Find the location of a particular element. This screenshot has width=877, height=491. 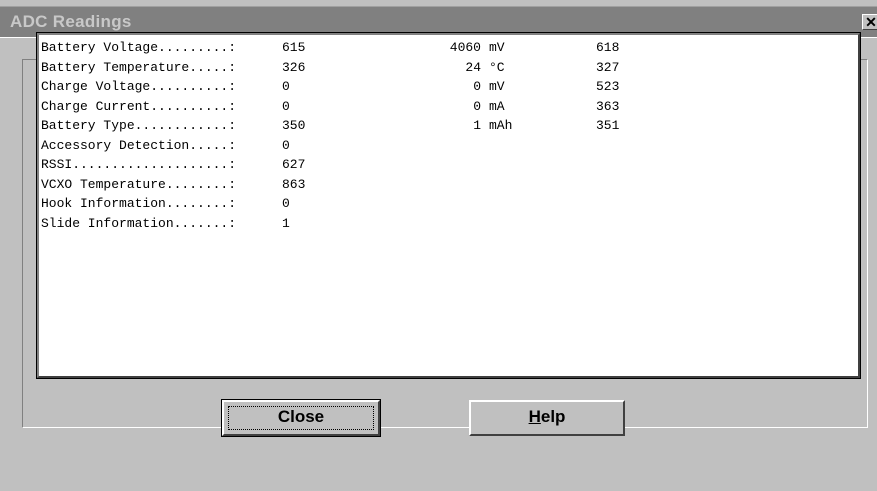

reading-unit: mA is located at coordinates (497, 106).